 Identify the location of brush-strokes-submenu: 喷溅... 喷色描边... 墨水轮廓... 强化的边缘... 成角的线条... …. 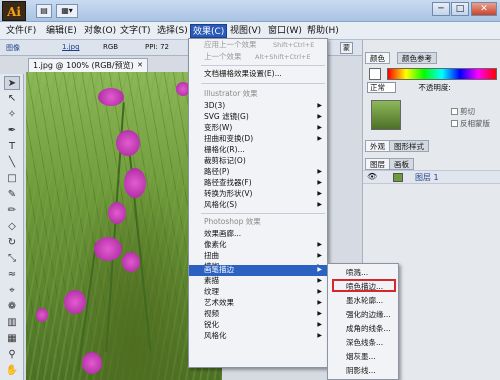
(363, 321).